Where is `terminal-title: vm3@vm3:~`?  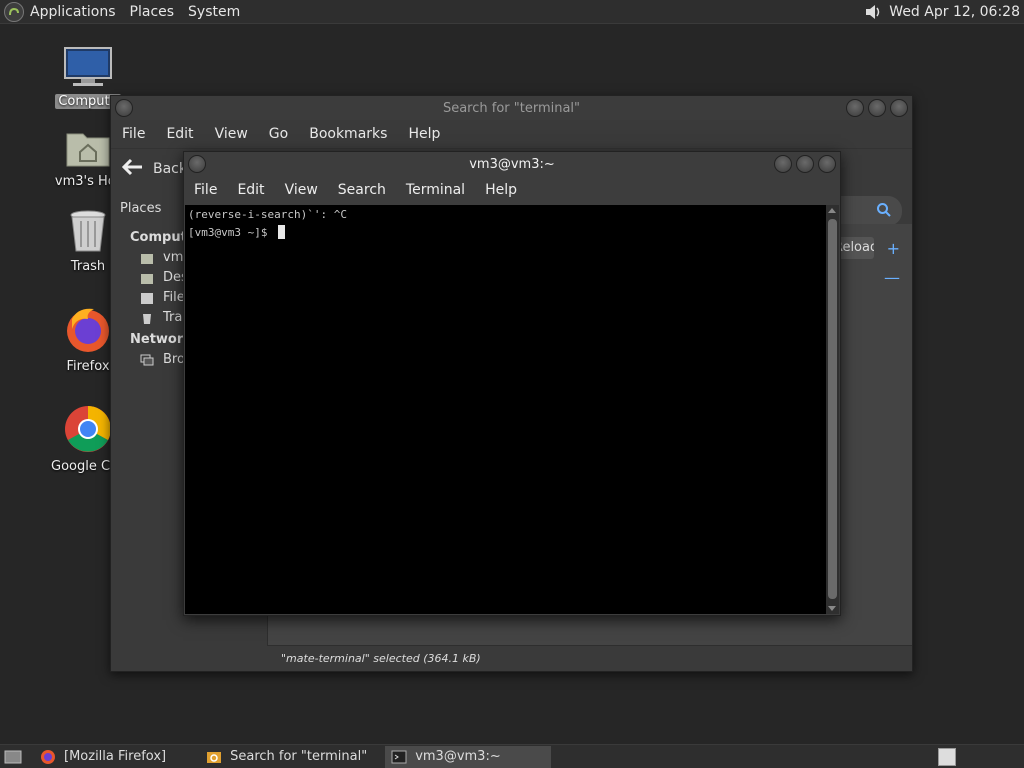
terminal-title: vm3@vm3:~ is located at coordinates (512, 164).